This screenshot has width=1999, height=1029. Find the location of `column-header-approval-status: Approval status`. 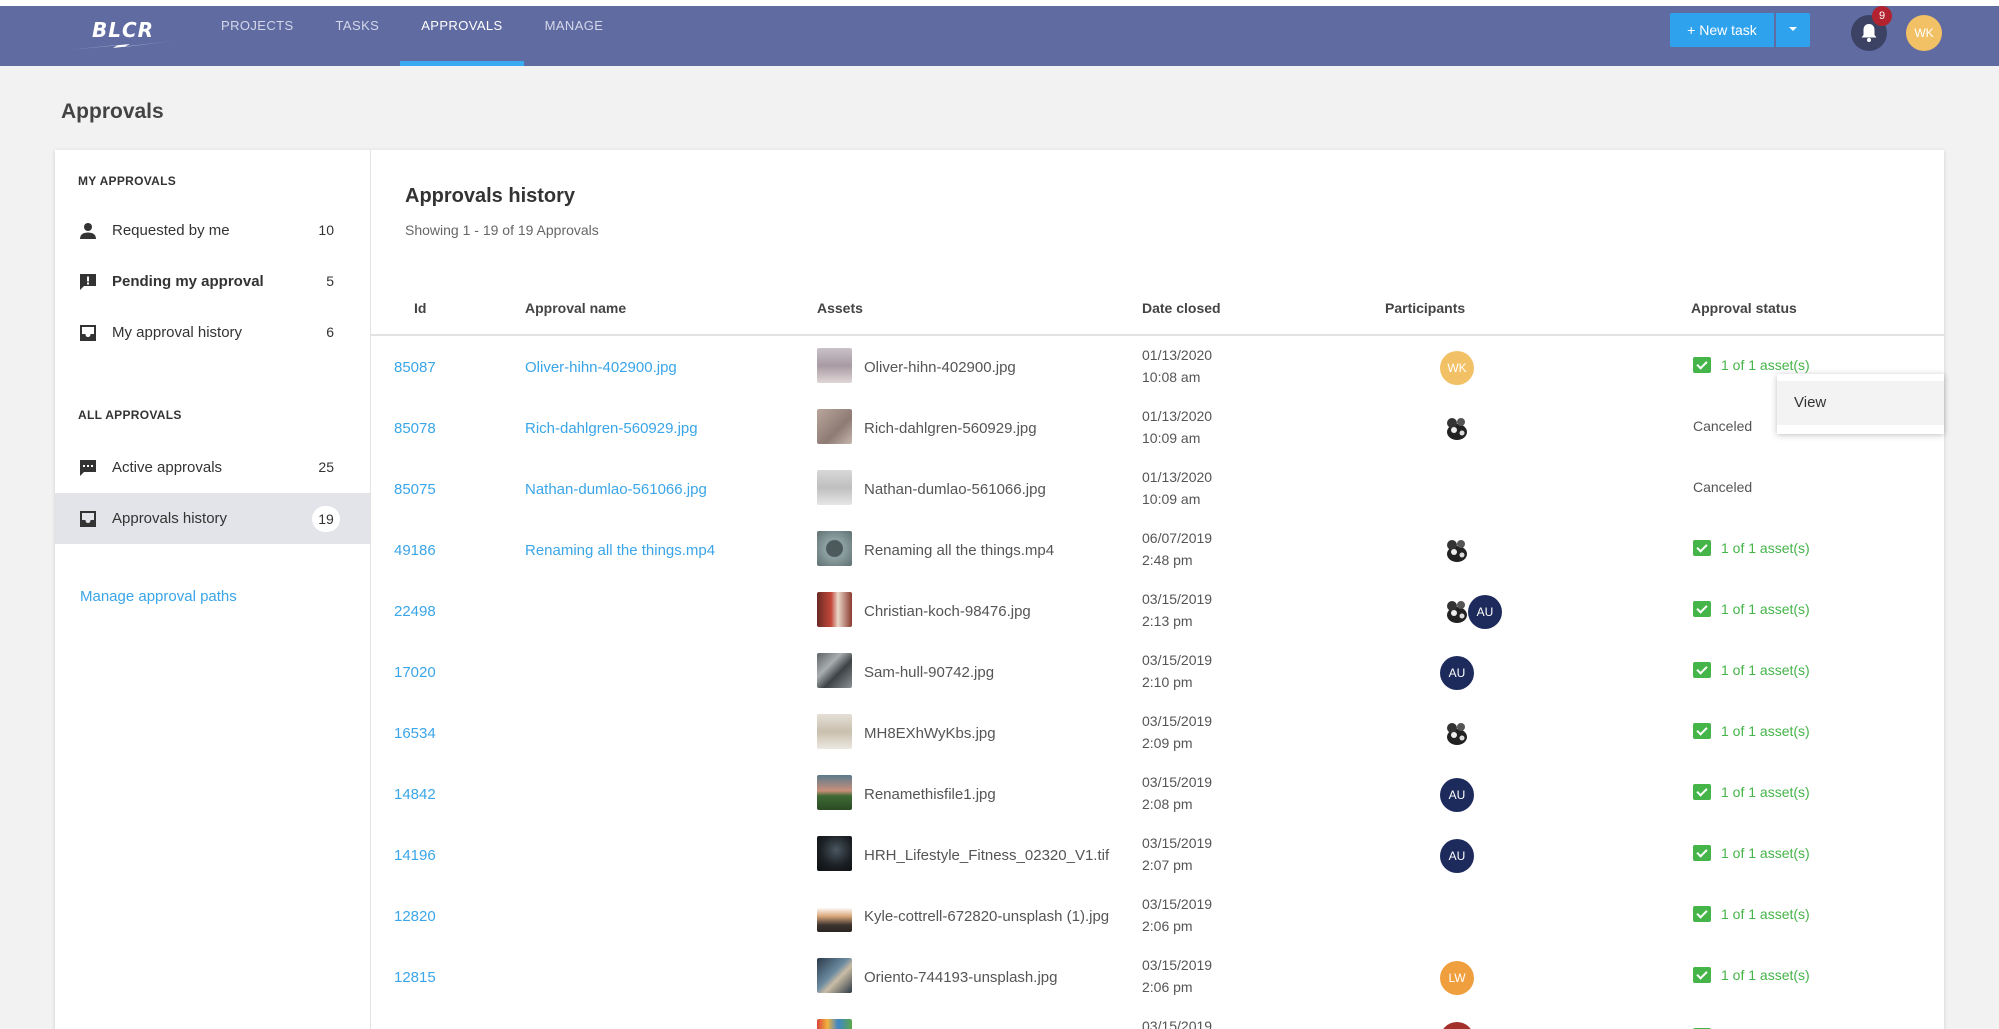

column-header-approval-status: Approval status is located at coordinates (1744, 308).